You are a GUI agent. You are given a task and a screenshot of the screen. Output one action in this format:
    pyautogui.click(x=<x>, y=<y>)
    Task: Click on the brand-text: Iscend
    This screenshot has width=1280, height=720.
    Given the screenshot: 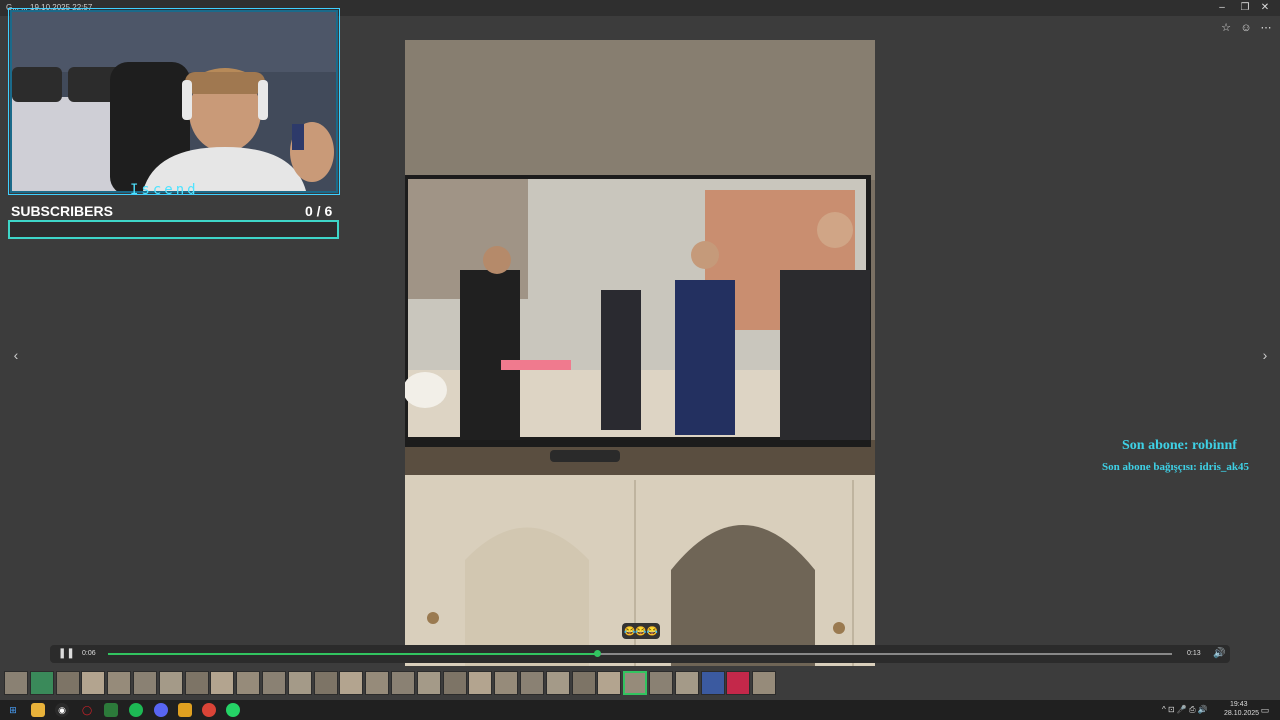 What is the action you would take?
    pyautogui.click(x=164, y=190)
    